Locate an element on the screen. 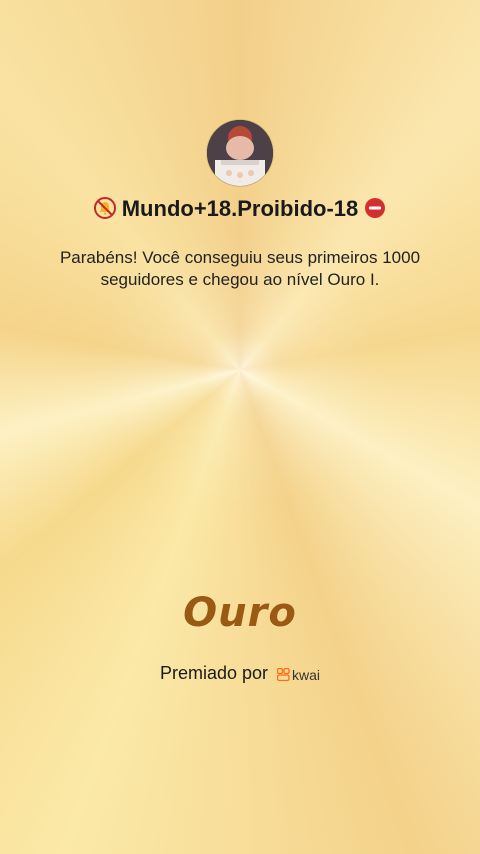 Image resolution: width=480 pixels, height=854 pixels. no-bell-icon is located at coordinates (104, 211).